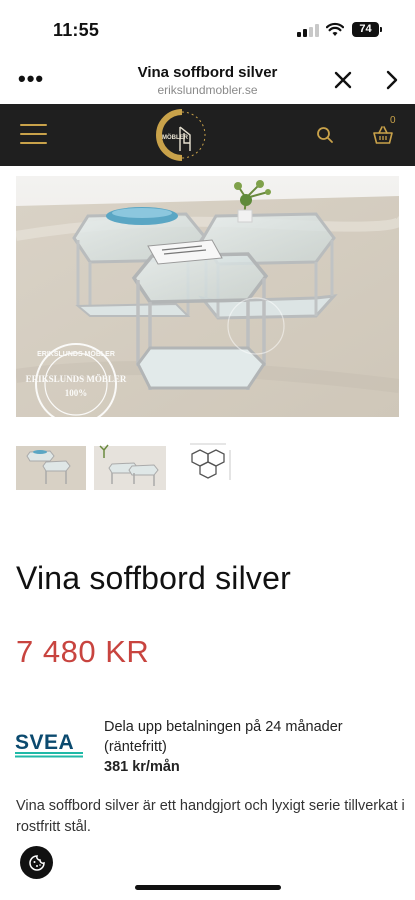  What do you see at coordinates (208, 887) in the screenshot?
I see `home-indicator` at bounding box center [208, 887].